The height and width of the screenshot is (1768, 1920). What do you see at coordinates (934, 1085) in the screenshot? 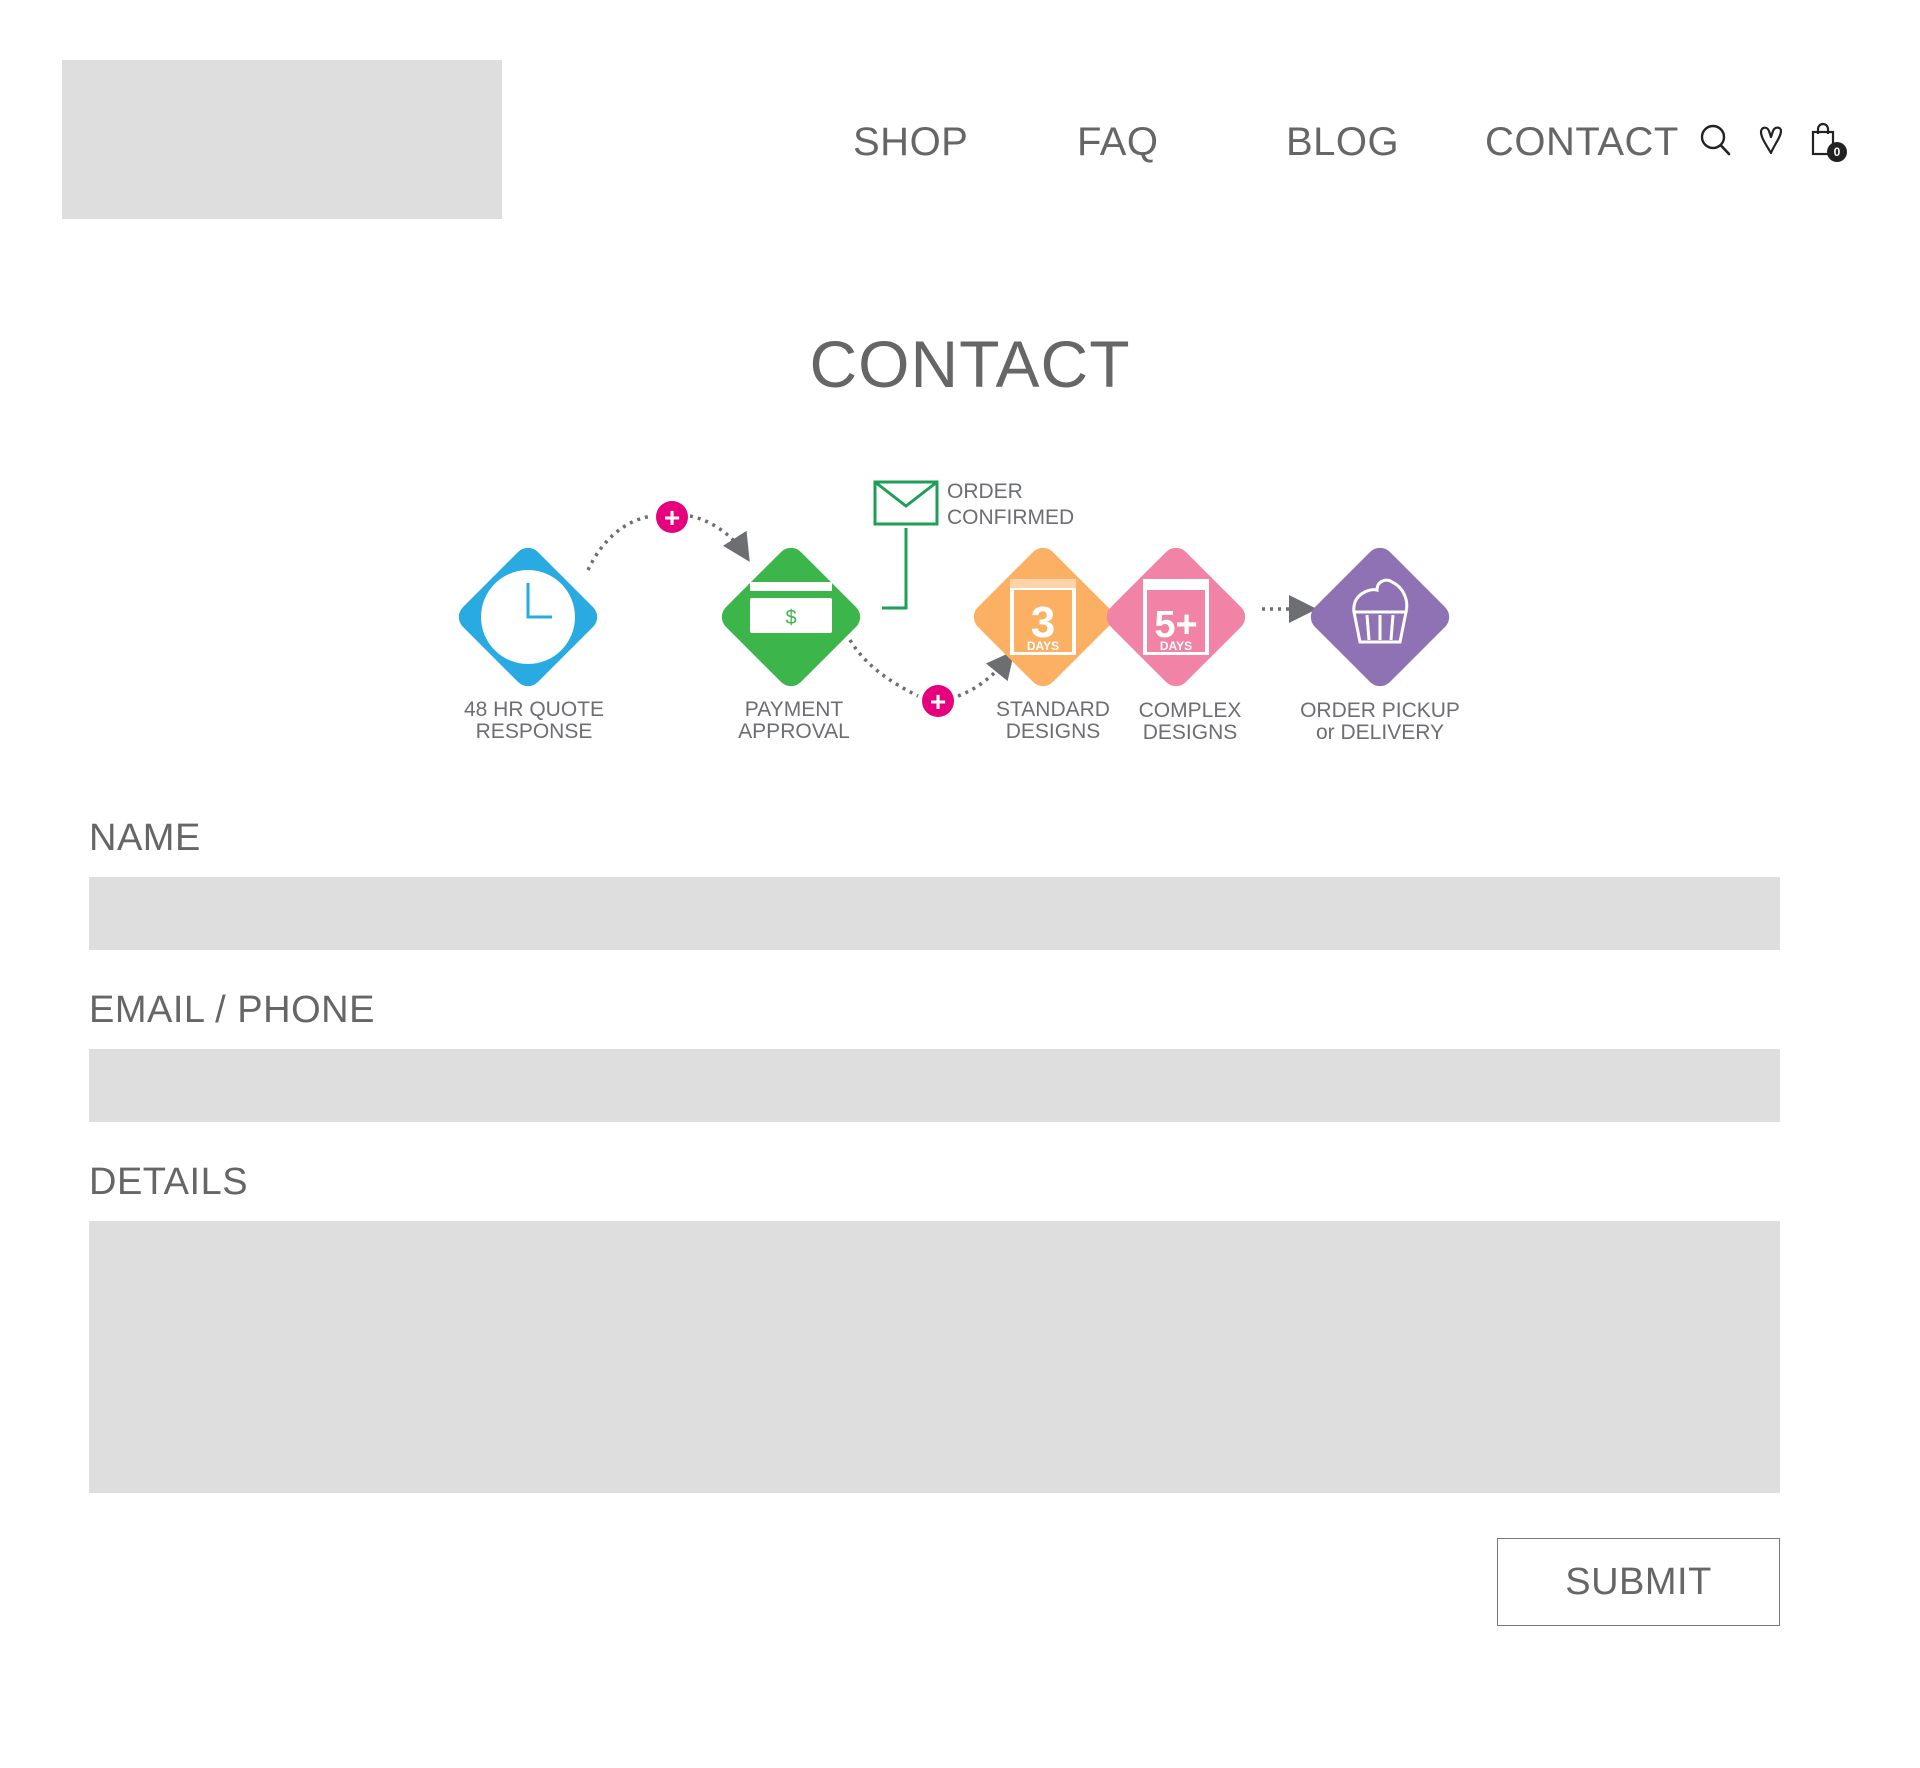
I see `email-phone-input` at bounding box center [934, 1085].